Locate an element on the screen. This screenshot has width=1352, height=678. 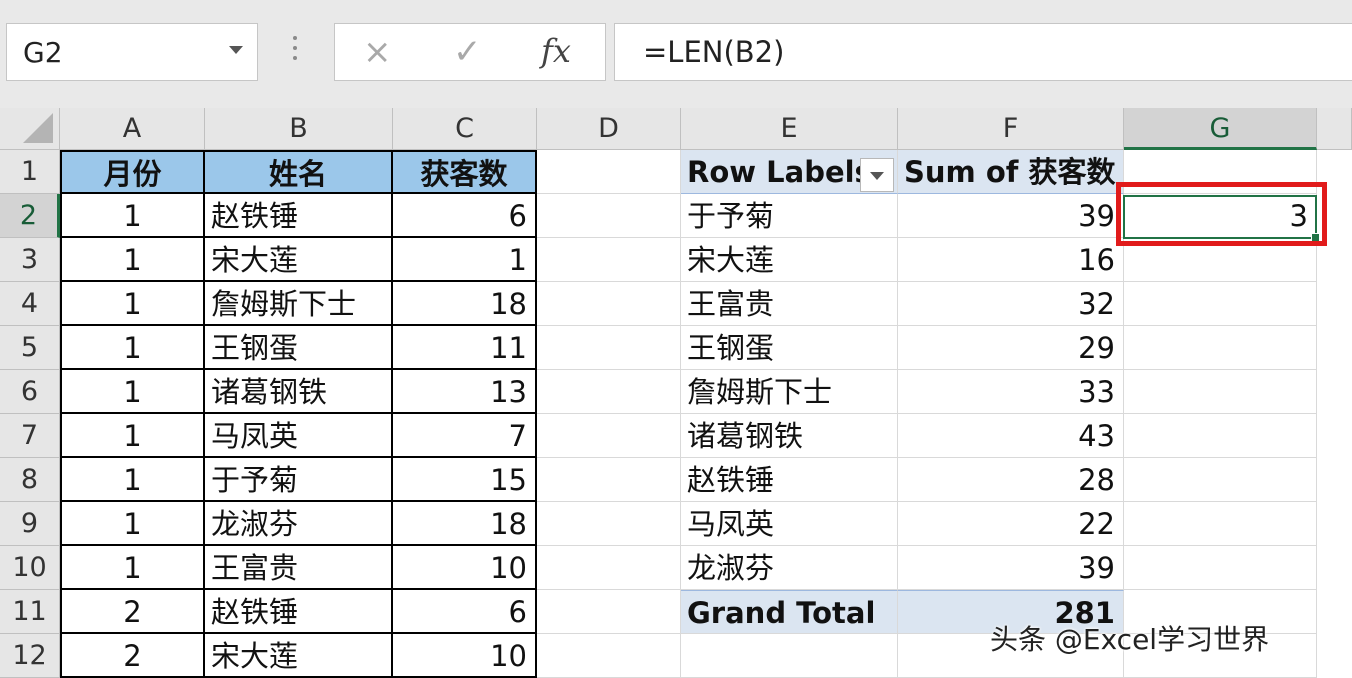
source-name-cell: 诸葛钢铁 is located at coordinates (299, 392).